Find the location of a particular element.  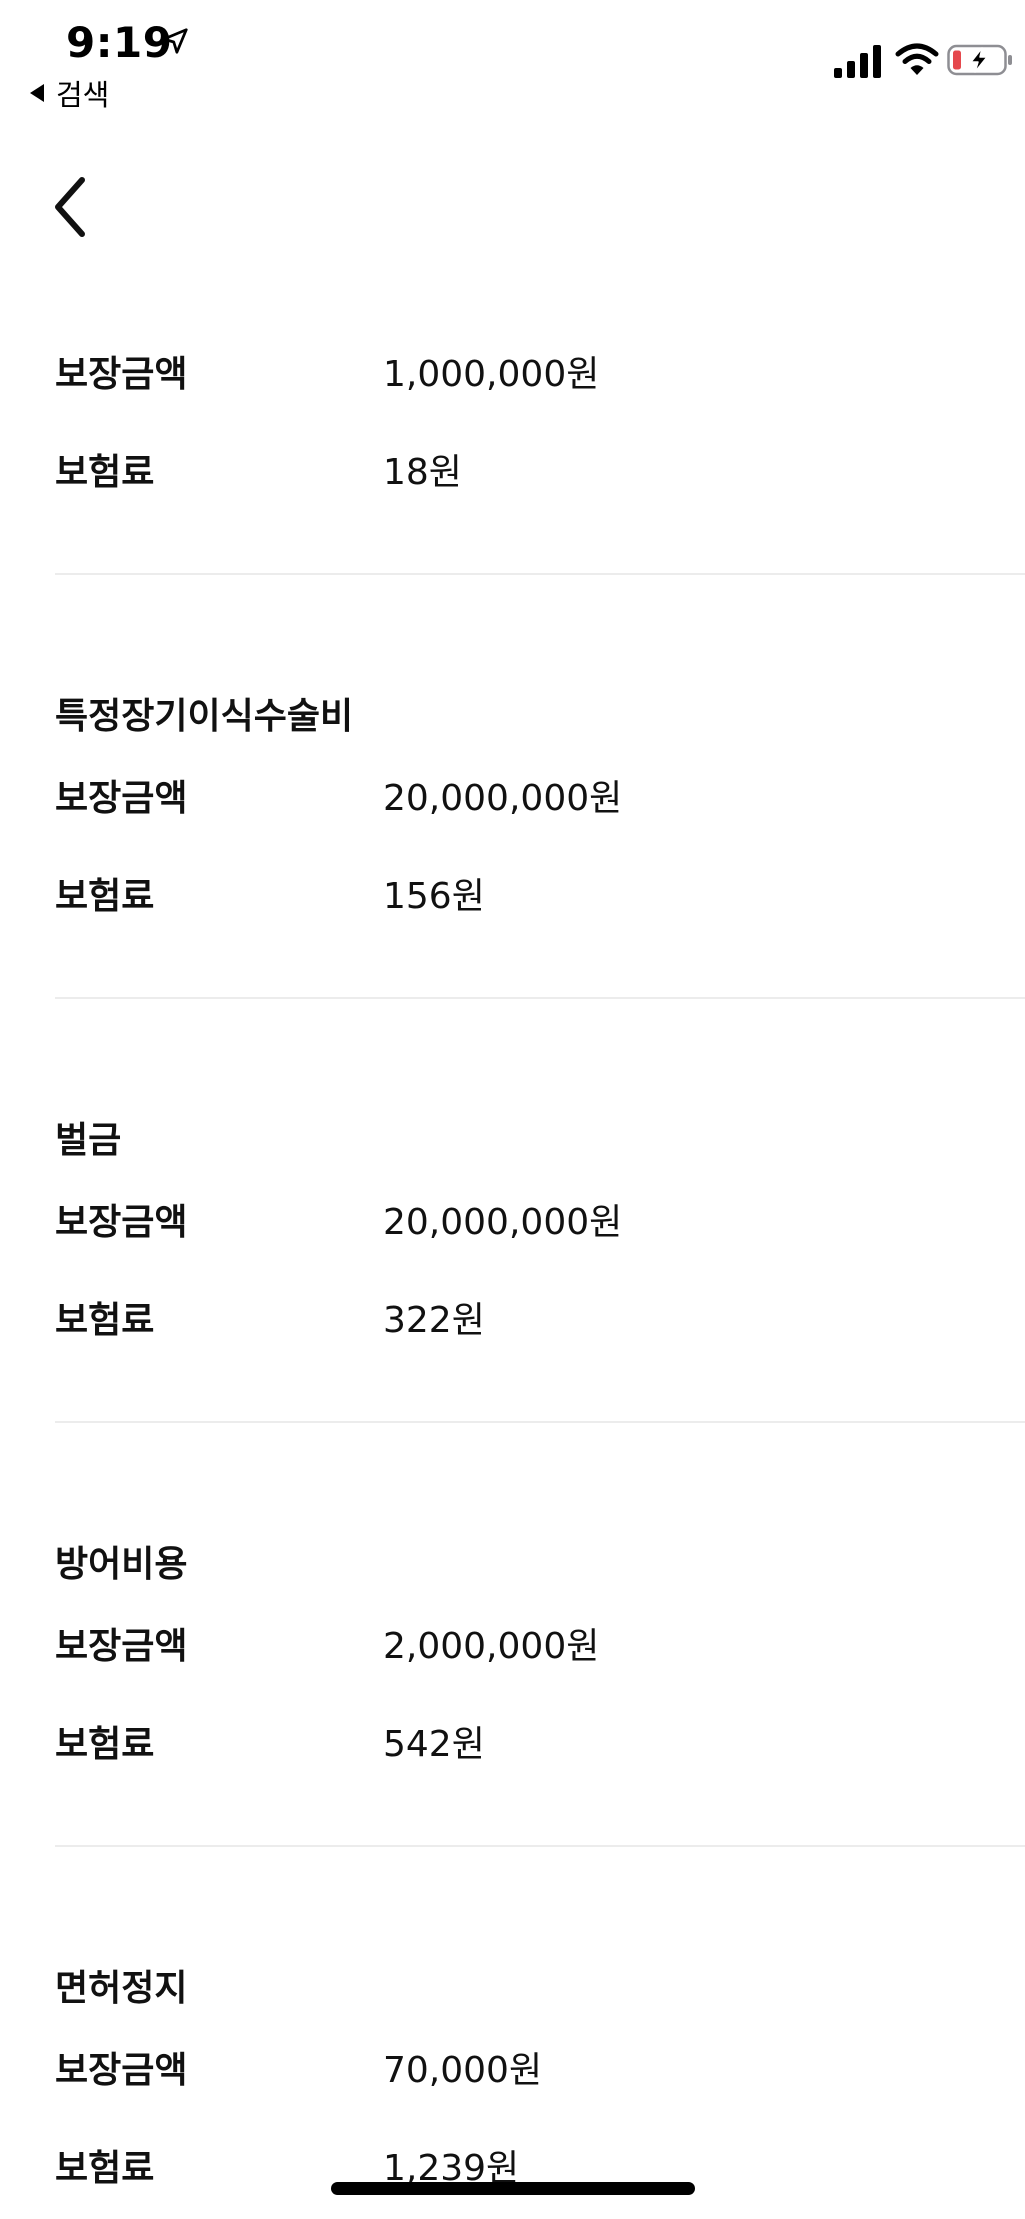

home-indicator is located at coordinates (513, 2188).